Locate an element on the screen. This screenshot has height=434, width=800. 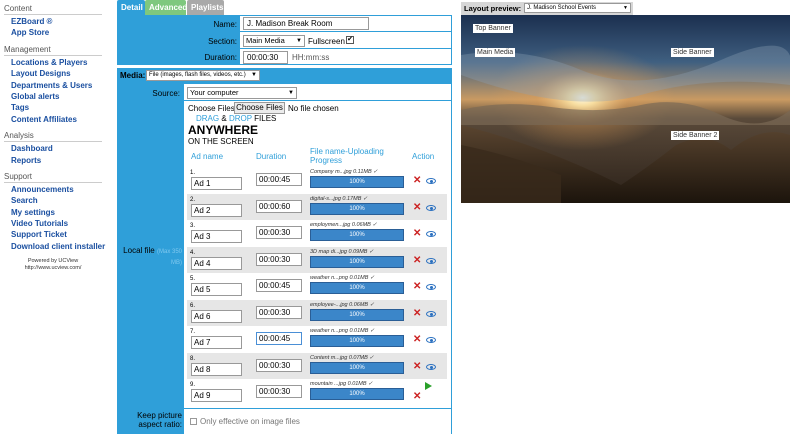
ad-file-name: Company m...jpg 0.11MB ✓ is located at coordinates (344, 172).